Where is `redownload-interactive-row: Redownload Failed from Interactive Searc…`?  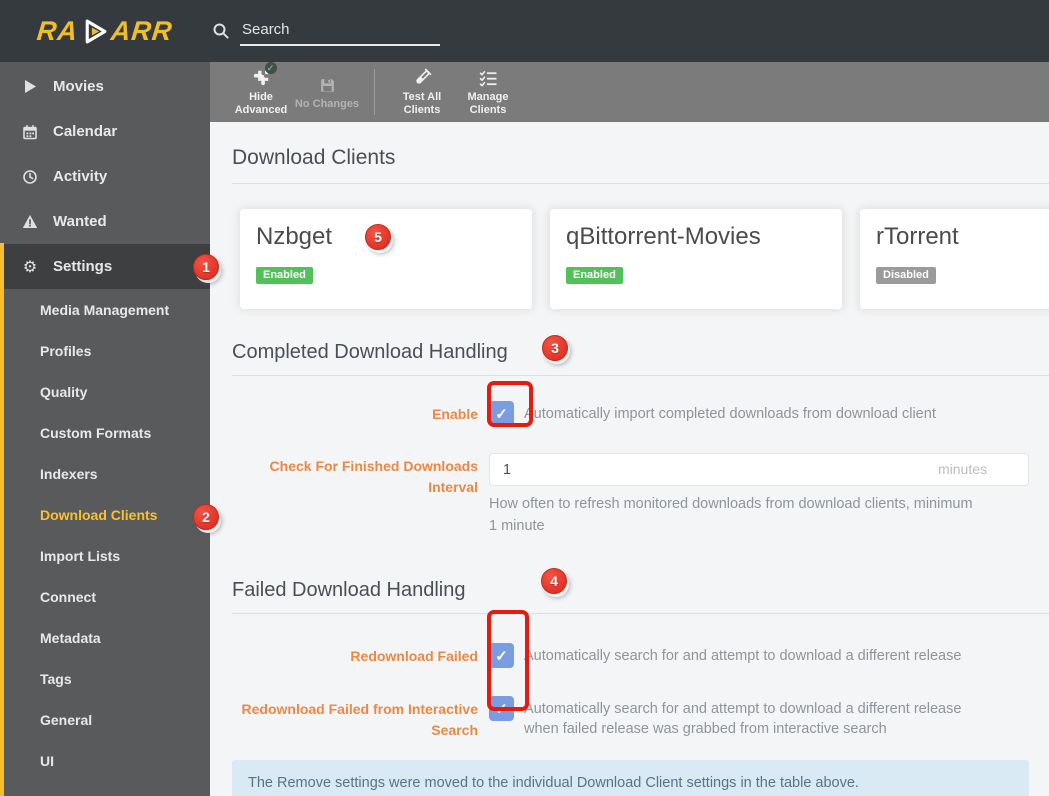
redownload-interactive-row: Redownload Failed from Interactive Searc… is located at coordinates (630, 718).